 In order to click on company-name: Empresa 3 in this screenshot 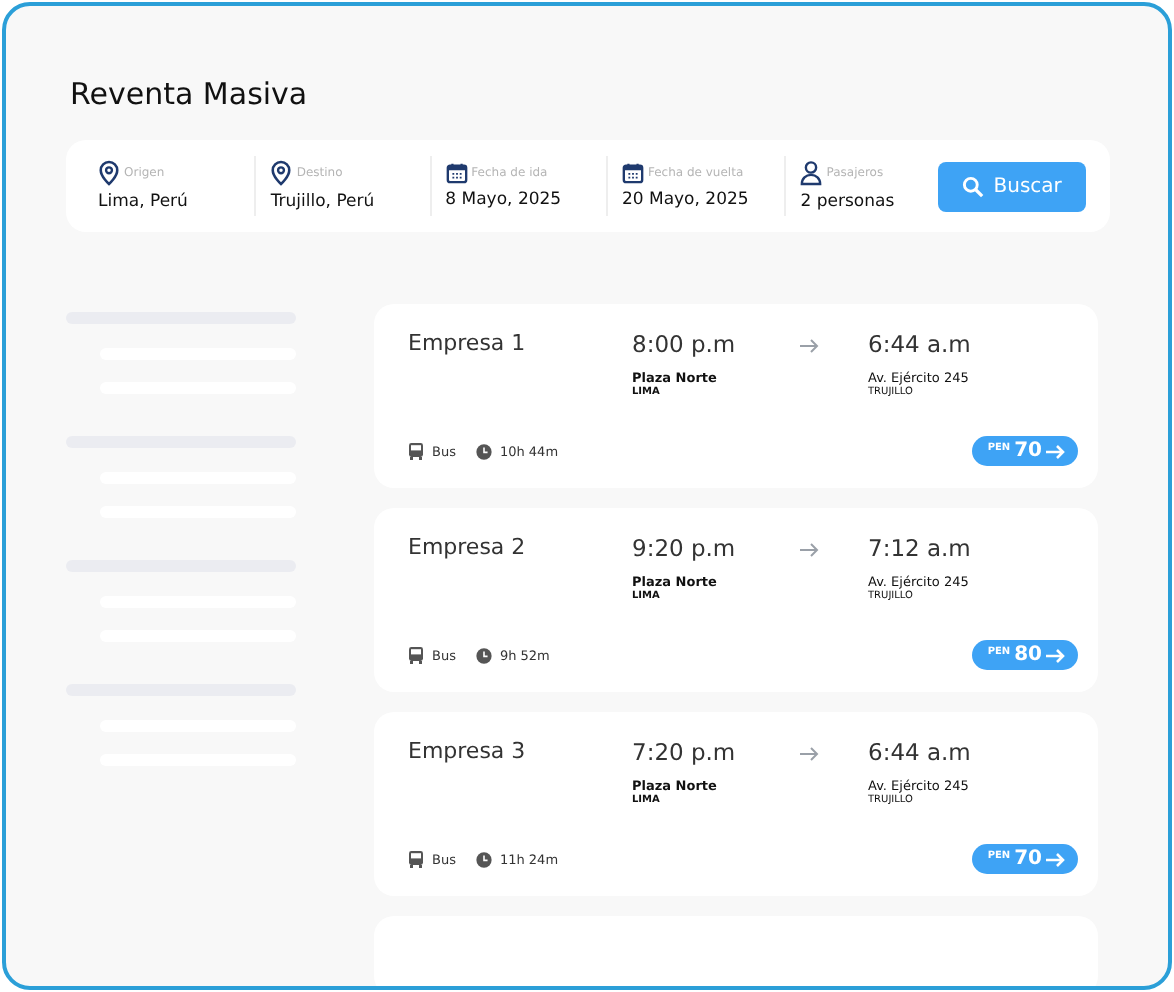, I will do `click(468, 751)`.